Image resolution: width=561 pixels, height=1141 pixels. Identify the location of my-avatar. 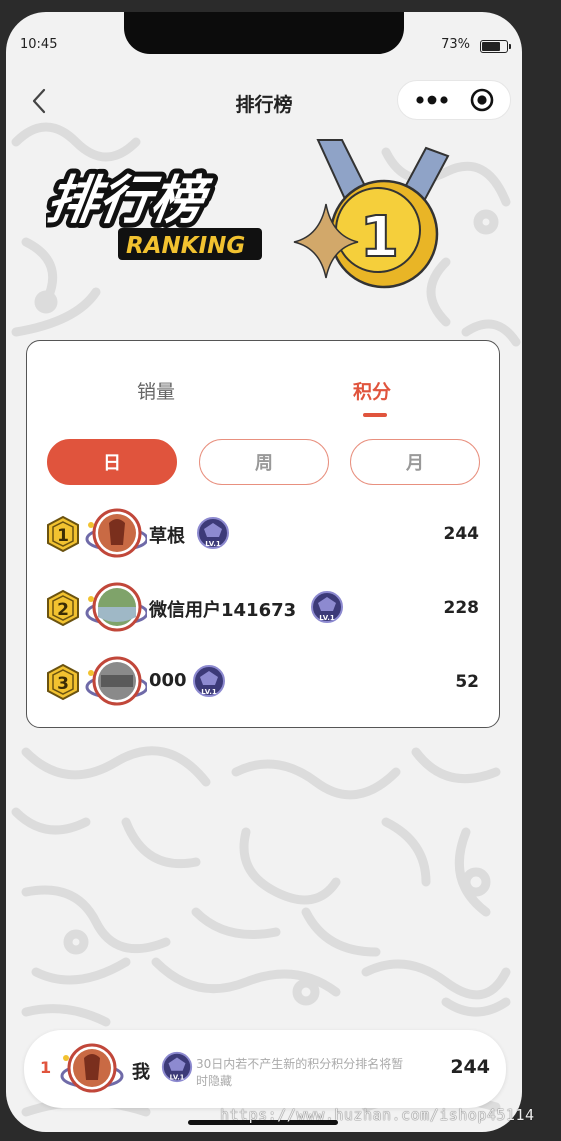
(91, 1069).